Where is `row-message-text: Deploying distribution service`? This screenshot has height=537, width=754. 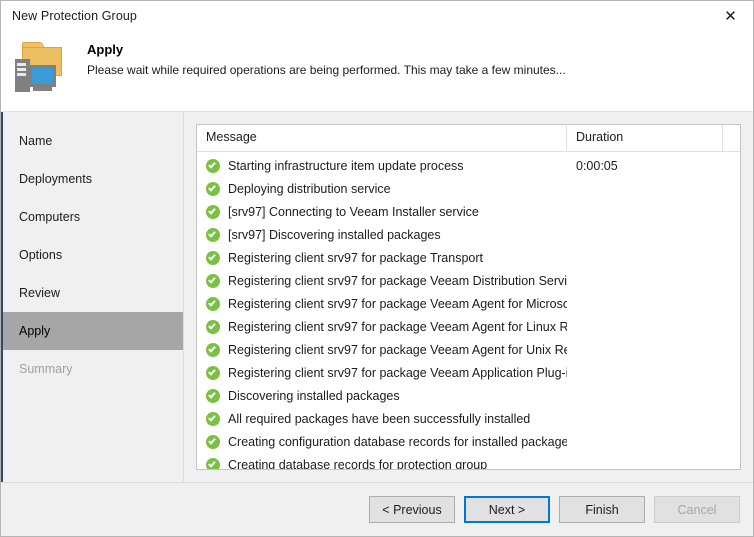 row-message-text: Deploying distribution service is located at coordinates (309, 188).